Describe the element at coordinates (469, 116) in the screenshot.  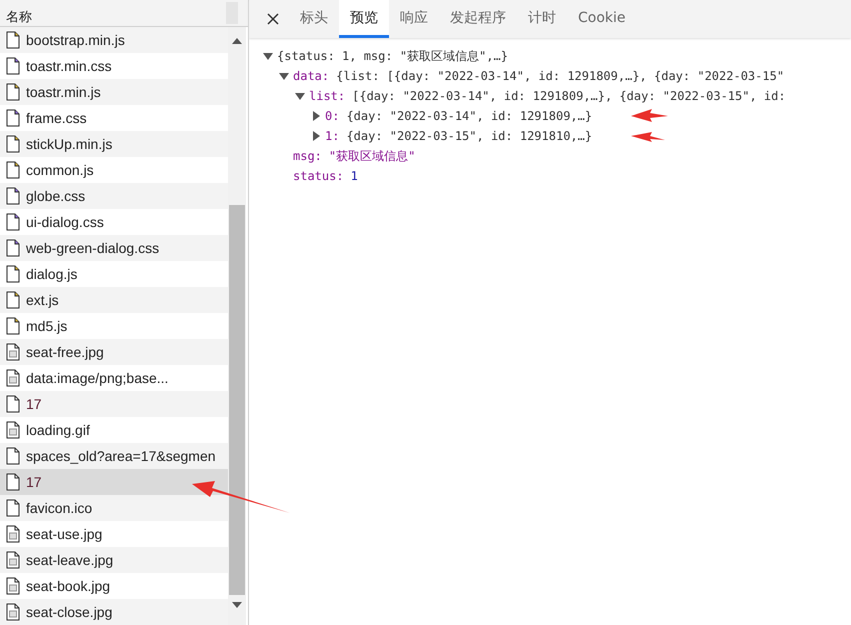
I see `property-value: {day: "2022-03-14", id: 1291809,…}` at that location.